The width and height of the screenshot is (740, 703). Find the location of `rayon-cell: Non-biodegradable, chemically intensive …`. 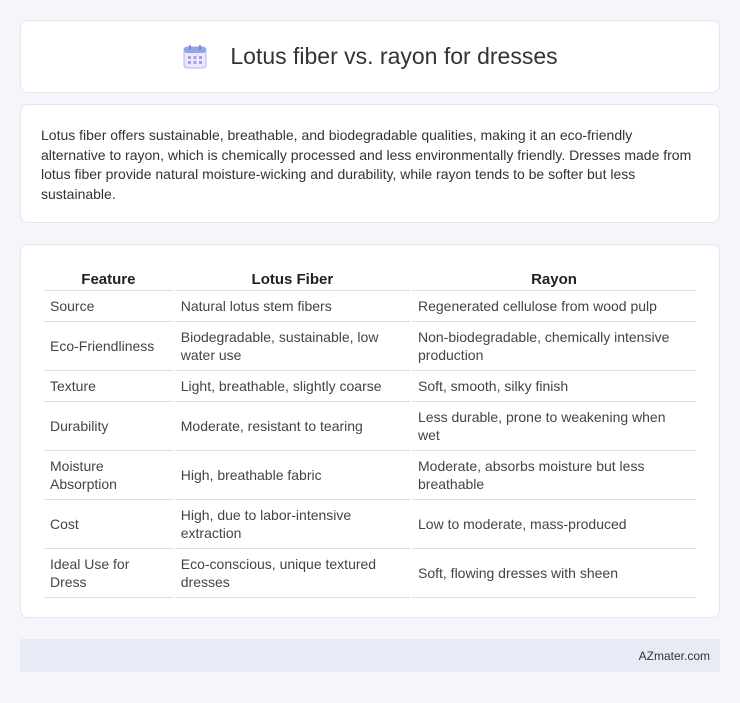

rayon-cell: Non-biodegradable, chemically intensive … is located at coordinates (554, 346).